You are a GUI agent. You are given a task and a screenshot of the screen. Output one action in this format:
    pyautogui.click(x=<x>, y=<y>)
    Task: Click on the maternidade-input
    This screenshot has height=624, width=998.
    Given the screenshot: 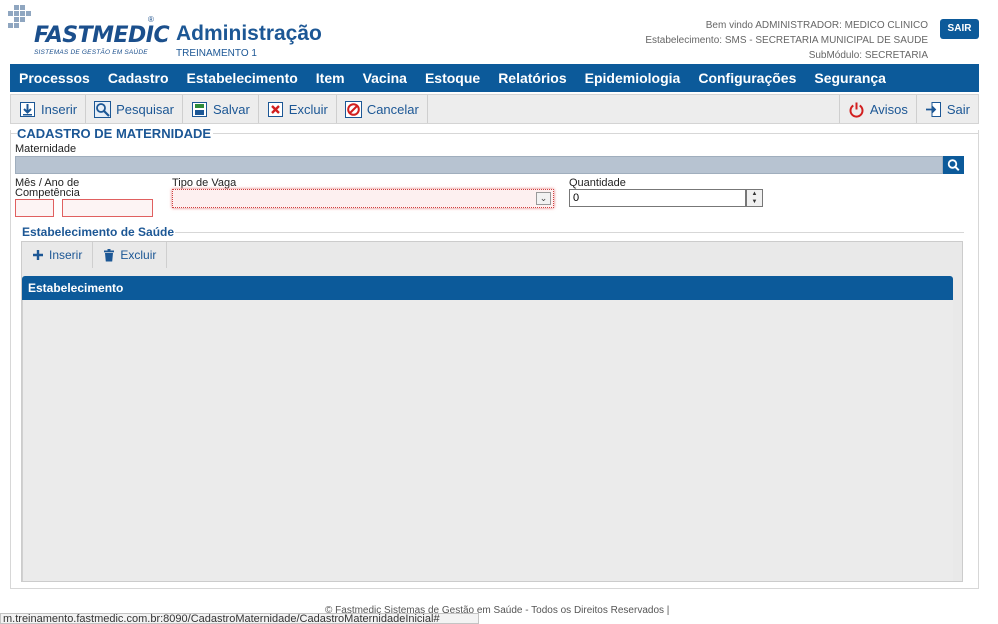 What is the action you would take?
    pyautogui.click(x=479, y=165)
    